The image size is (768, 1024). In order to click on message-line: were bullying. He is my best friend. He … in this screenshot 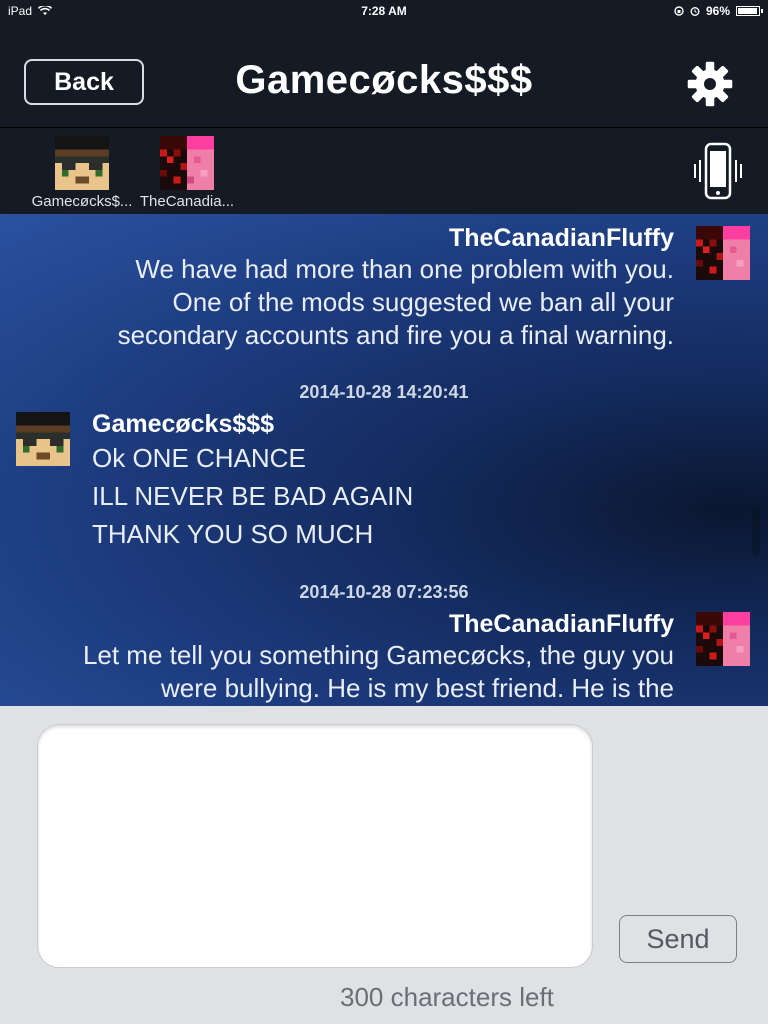, I will do `click(417, 688)`.